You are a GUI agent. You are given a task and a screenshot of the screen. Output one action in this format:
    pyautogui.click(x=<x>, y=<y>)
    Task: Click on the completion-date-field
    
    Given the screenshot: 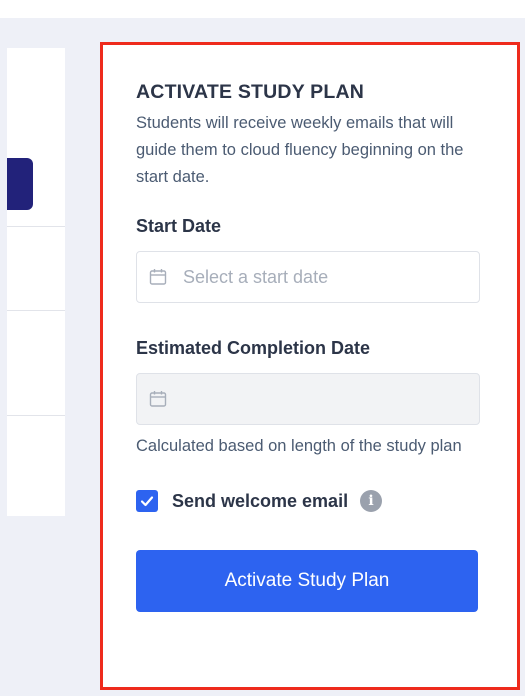 What is the action you would take?
    pyautogui.click(x=308, y=399)
    